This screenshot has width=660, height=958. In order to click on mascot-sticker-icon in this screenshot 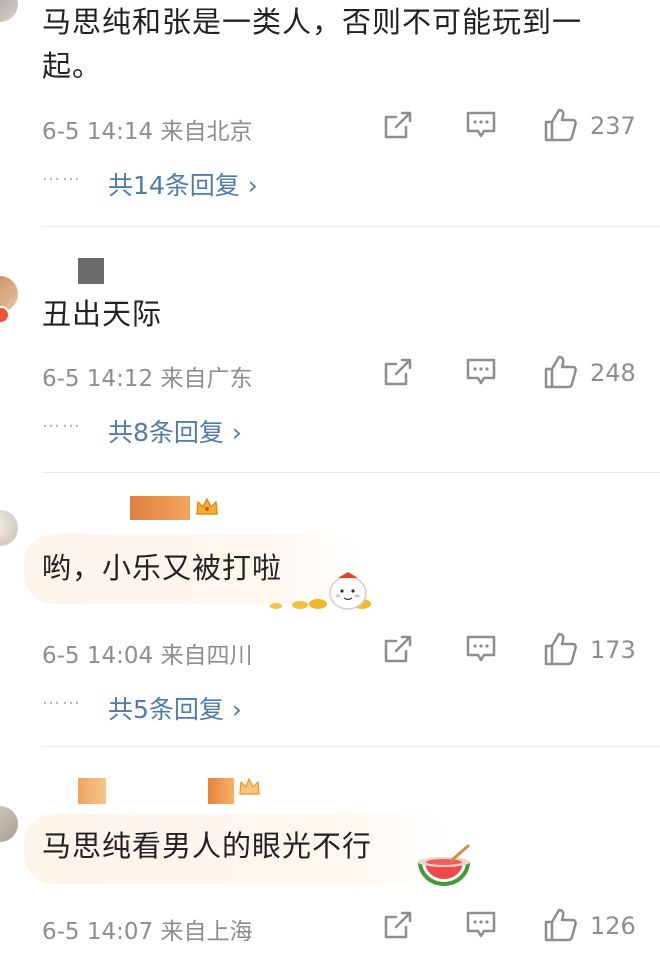, I will do `click(322, 590)`.